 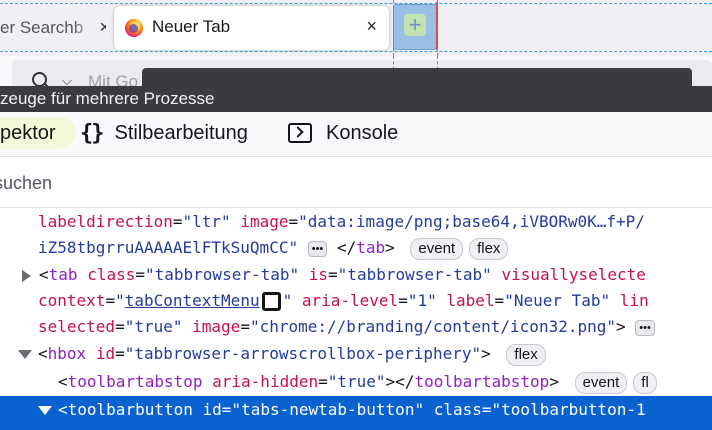 I want to click on markup-search, so click(x=356, y=182).